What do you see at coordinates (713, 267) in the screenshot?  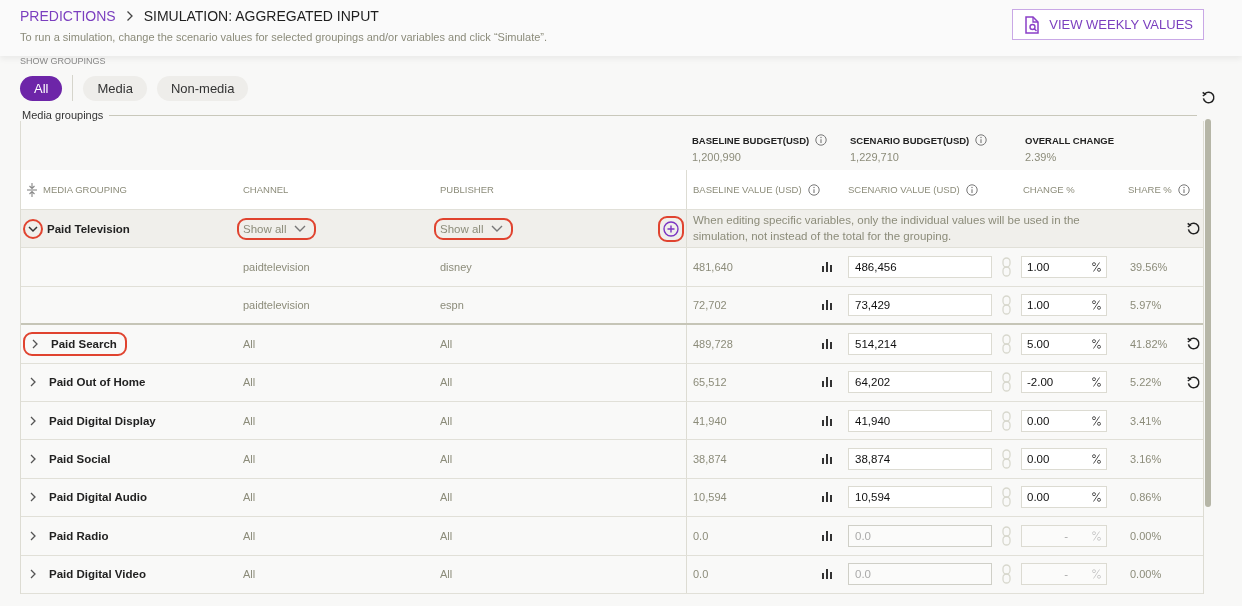 I see `baseline-value: 481,640` at bounding box center [713, 267].